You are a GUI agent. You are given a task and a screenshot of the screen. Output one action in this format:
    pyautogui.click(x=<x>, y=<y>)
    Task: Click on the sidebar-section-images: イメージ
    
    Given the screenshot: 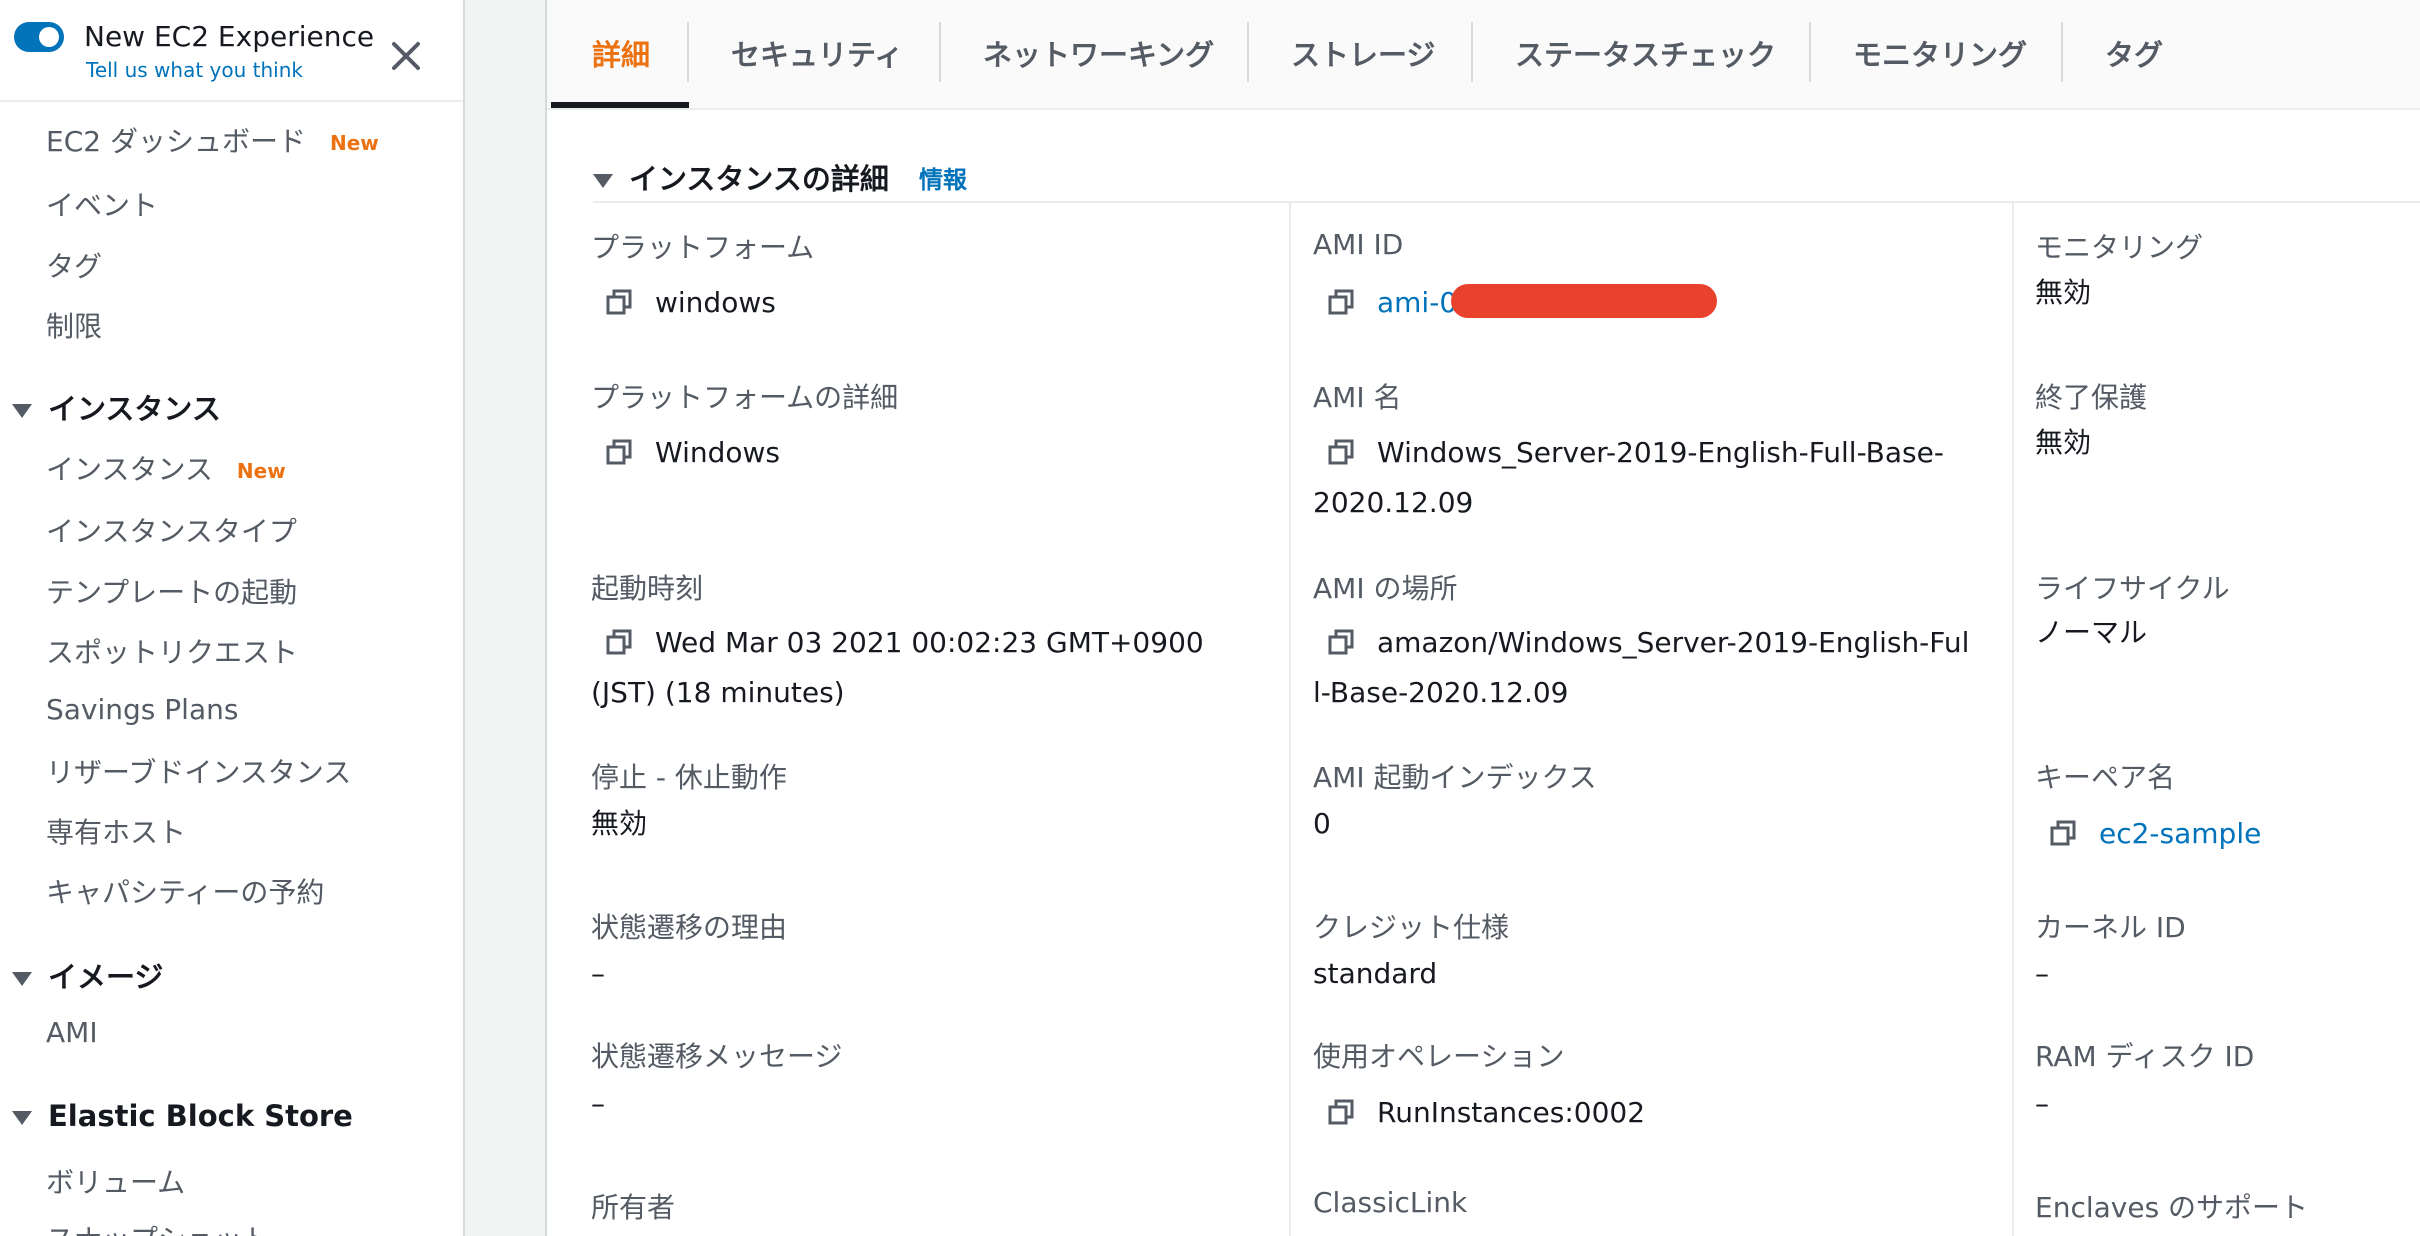 What is the action you would take?
    pyautogui.click(x=87, y=975)
    